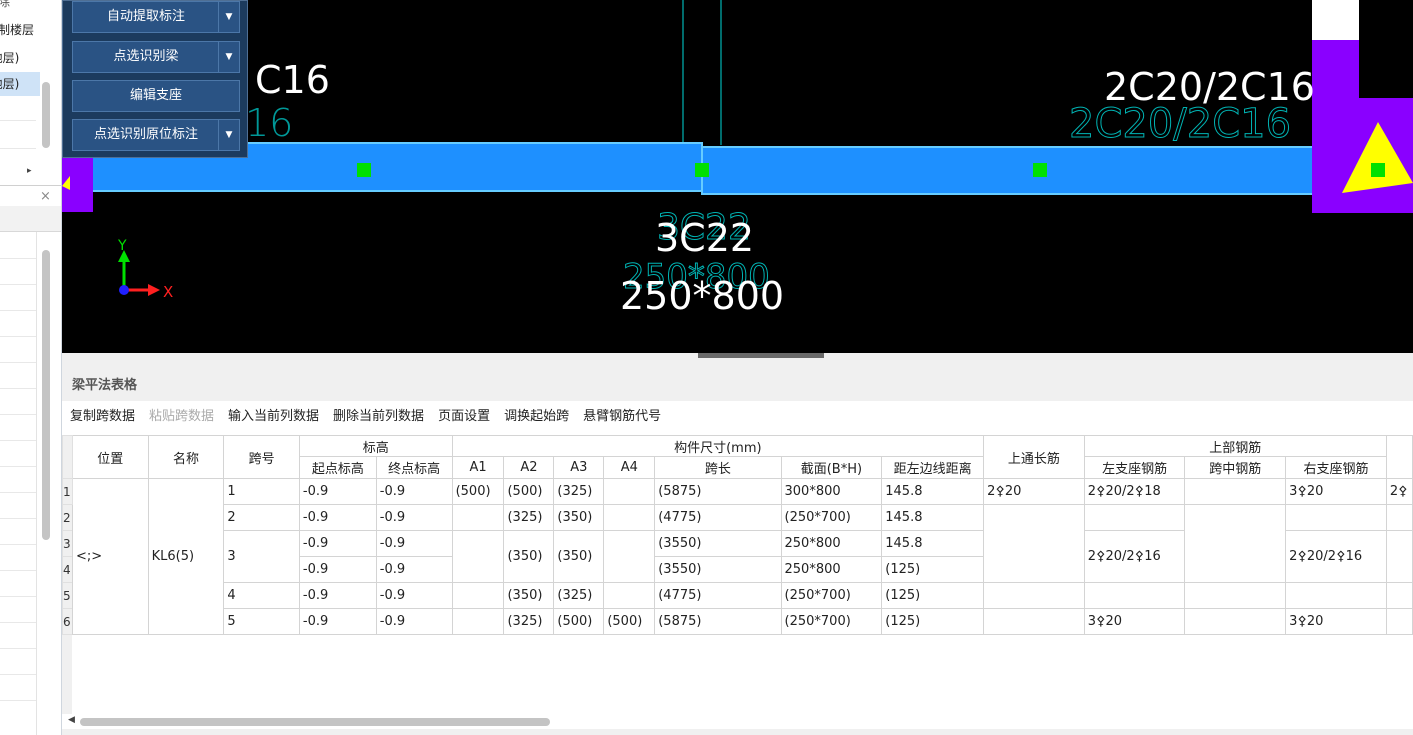 Image resolution: width=1413 pixels, height=735 pixels. I want to click on header-start-elev: 起点标高, so click(337, 467).